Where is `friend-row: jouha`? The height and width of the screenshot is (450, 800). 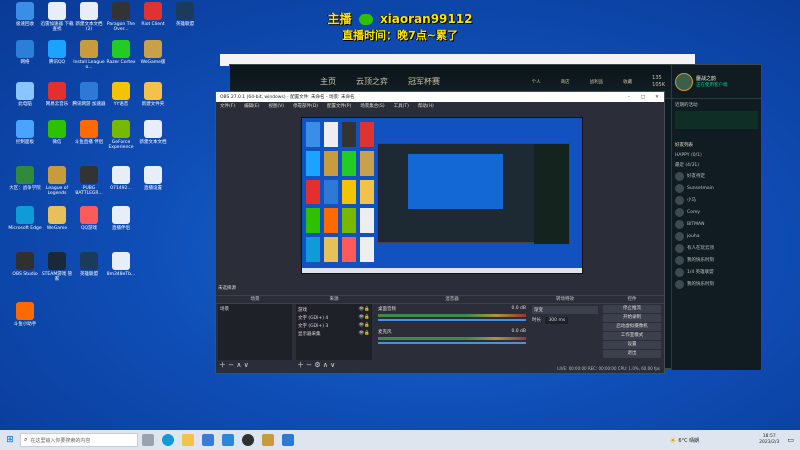
friend-row: jouha is located at coordinates (716, 236).